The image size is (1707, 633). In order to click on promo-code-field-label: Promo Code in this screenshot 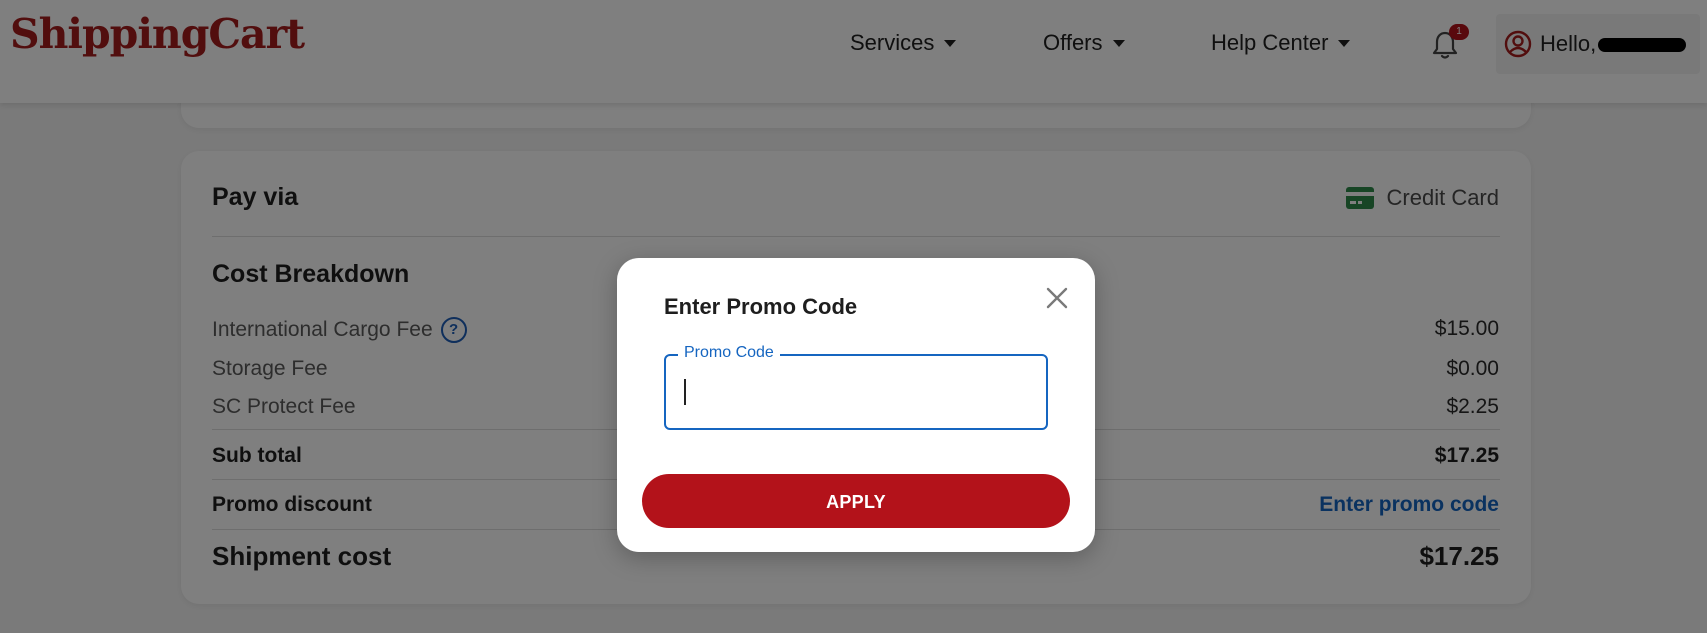, I will do `click(729, 353)`.